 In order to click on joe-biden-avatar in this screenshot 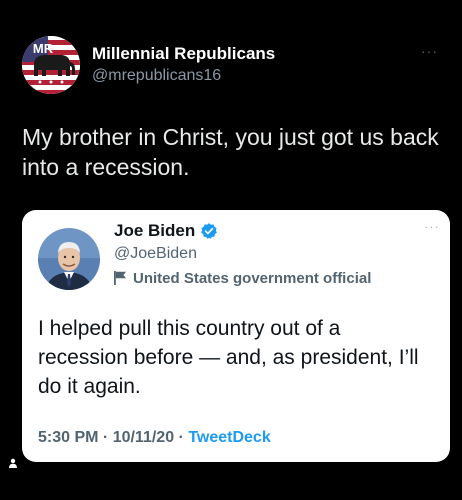, I will do `click(69, 259)`.